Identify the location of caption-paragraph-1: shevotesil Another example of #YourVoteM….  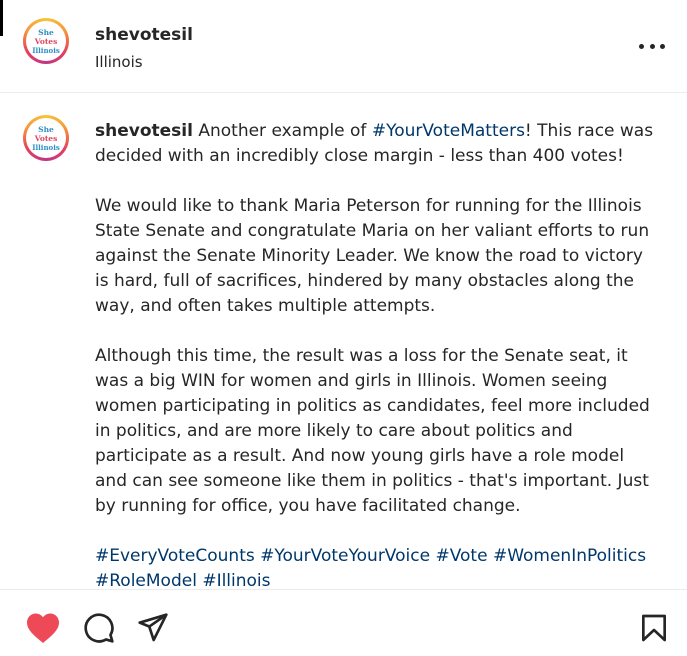
(375, 144).